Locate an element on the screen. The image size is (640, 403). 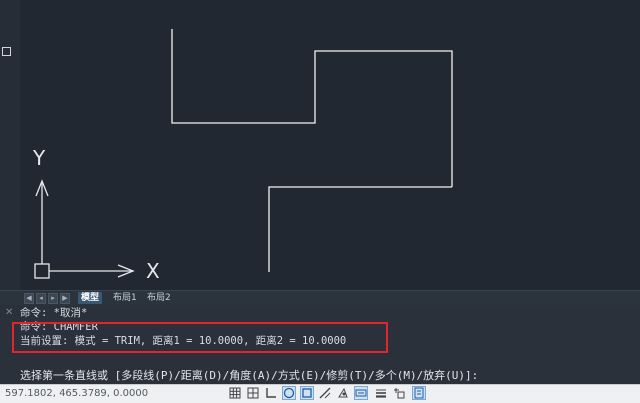
close-icon: ✕ is located at coordinates (9, 312).